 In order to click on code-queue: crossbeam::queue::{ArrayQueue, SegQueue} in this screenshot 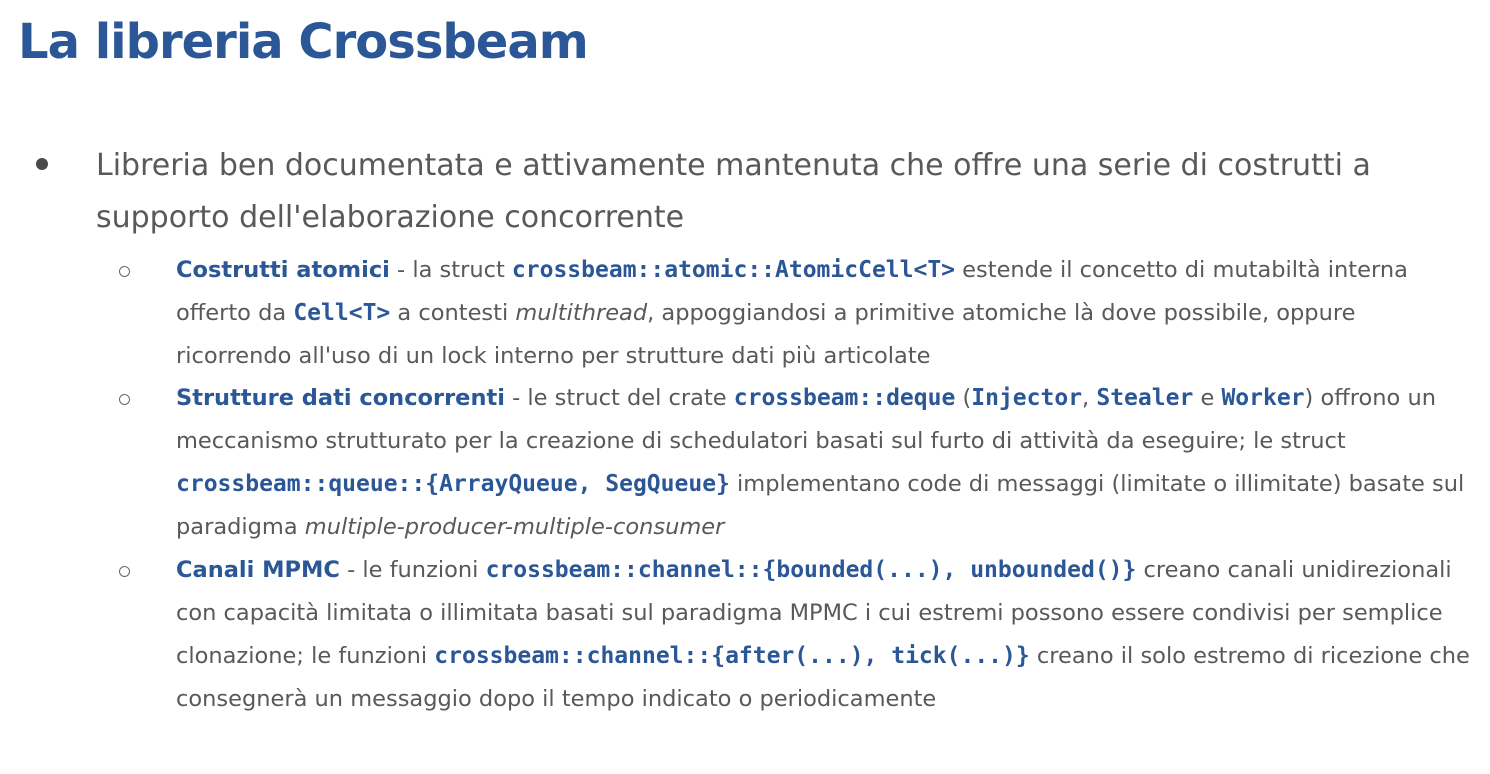, I will do `click(453, 484)`.